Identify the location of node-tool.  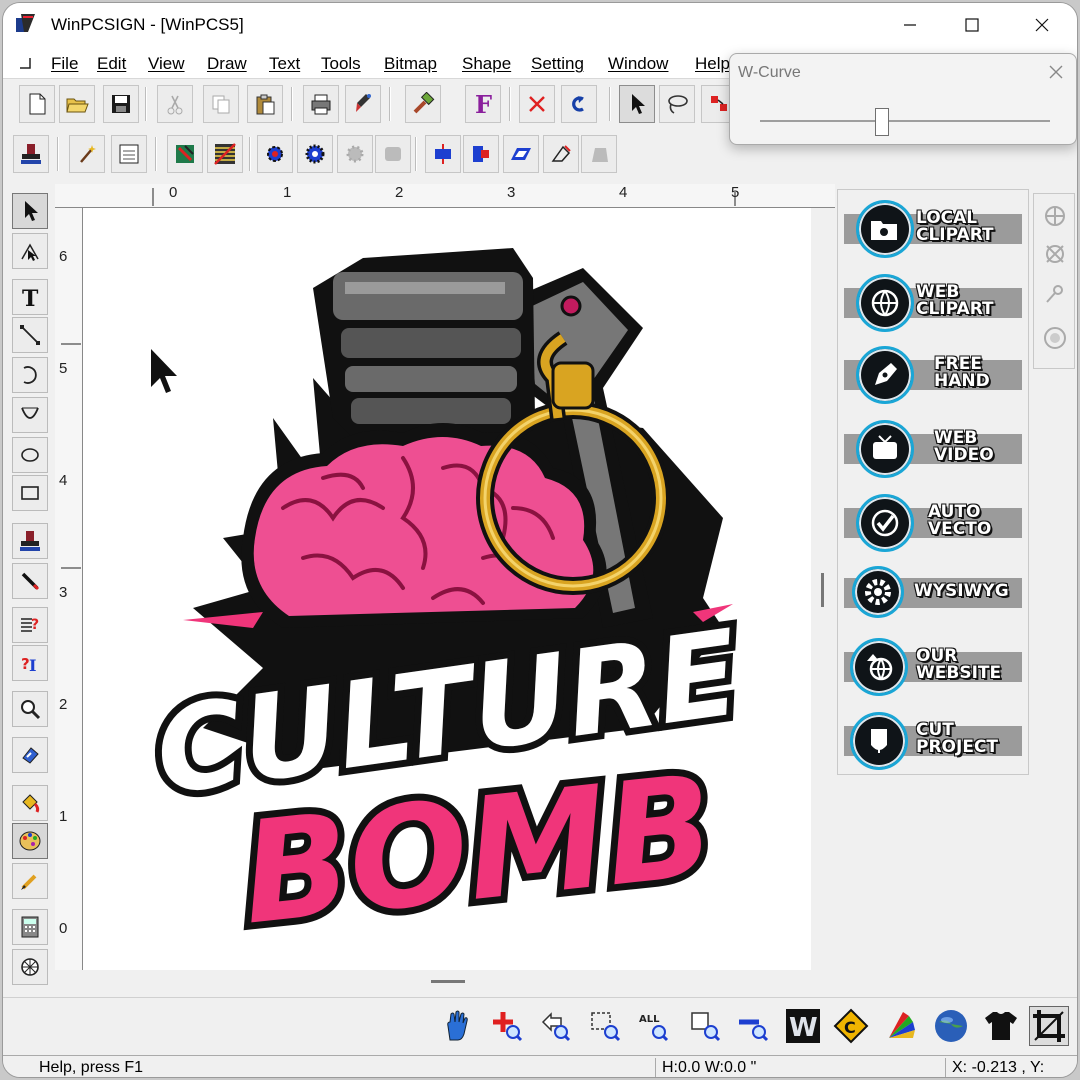
(30, 251).